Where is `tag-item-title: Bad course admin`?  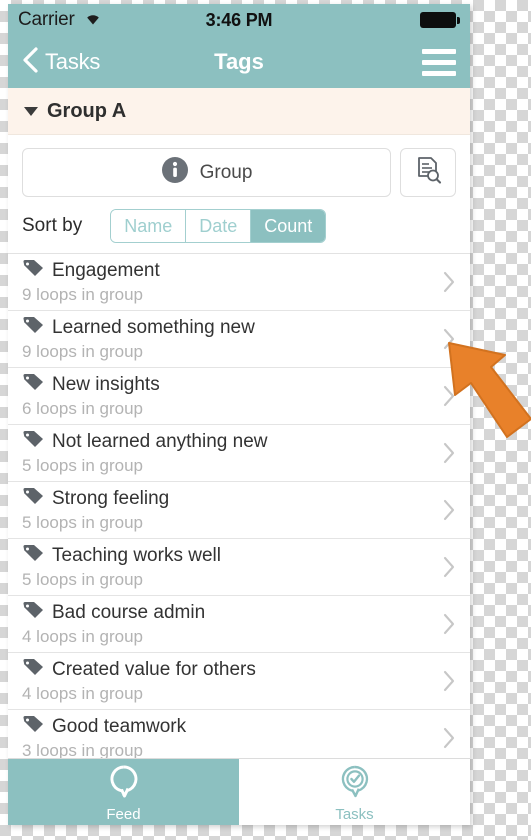
tag-item-title: Bad course admin is located at coordinates (129, 612).